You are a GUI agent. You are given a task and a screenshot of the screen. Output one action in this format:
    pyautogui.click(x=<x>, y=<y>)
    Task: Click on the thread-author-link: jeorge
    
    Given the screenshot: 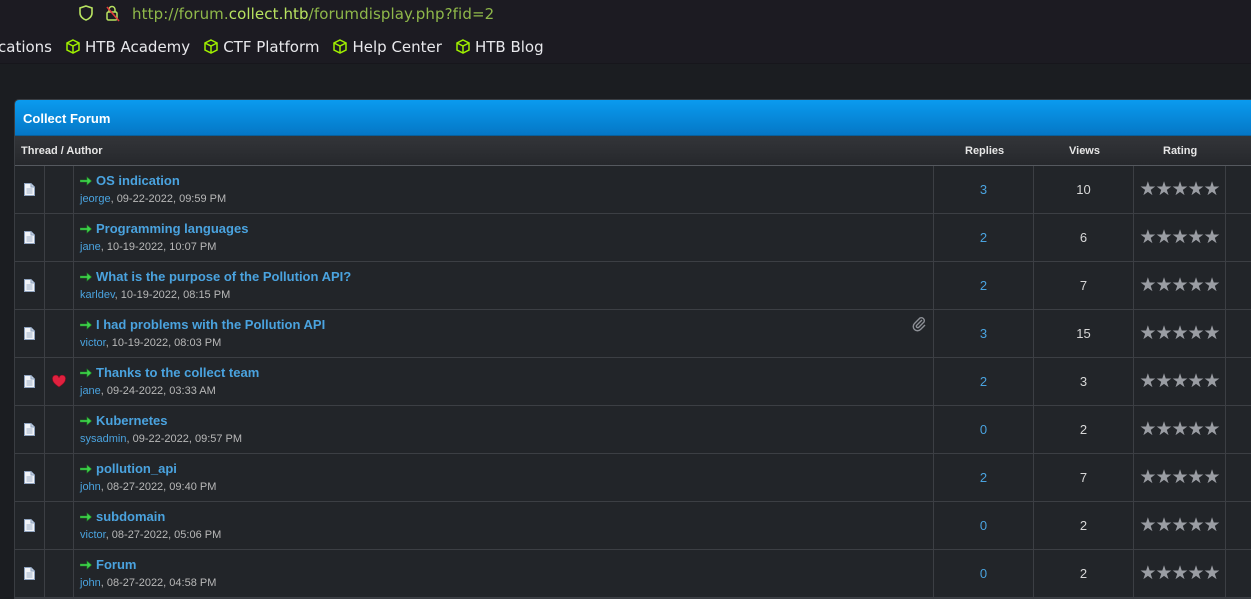 What is the action you would take?
    pyautogui.click(x=95, y=199)
    